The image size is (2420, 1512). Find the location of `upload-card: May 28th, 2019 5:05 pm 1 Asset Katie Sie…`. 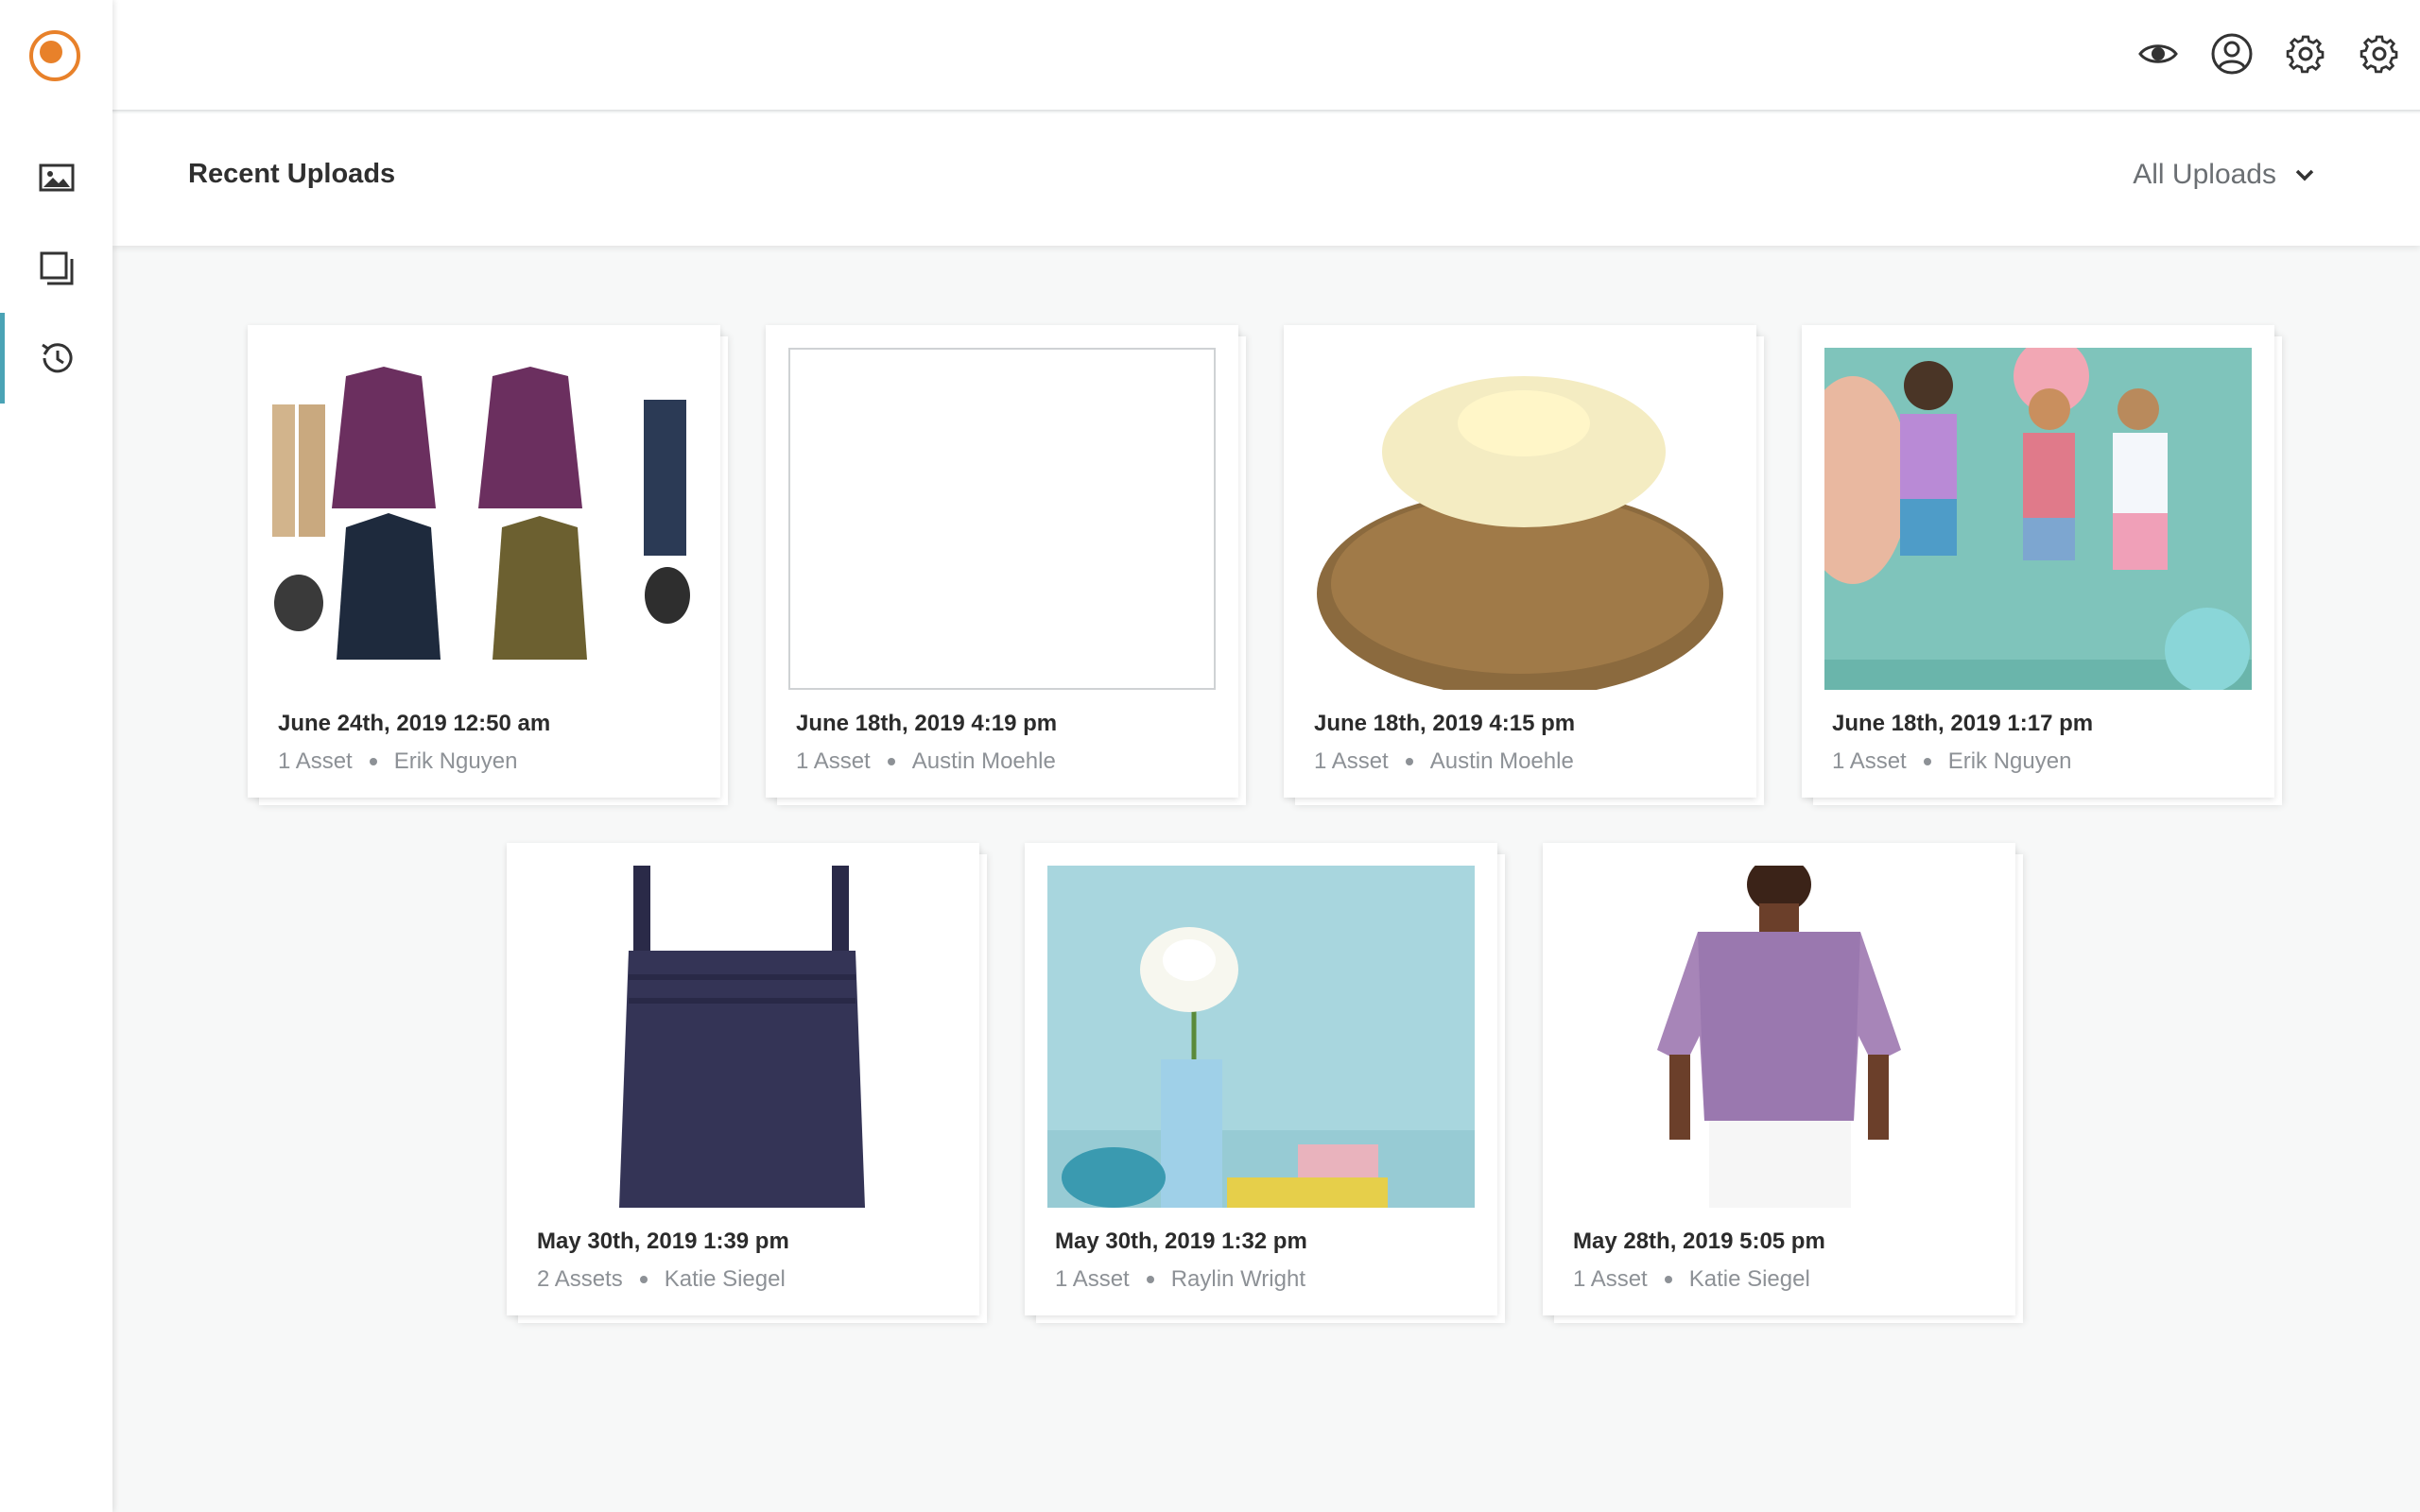

upload-card: May 28th, 2019 5:05 pm 1 Asset Katie Sie… is located at coordinates (1779, 1079).